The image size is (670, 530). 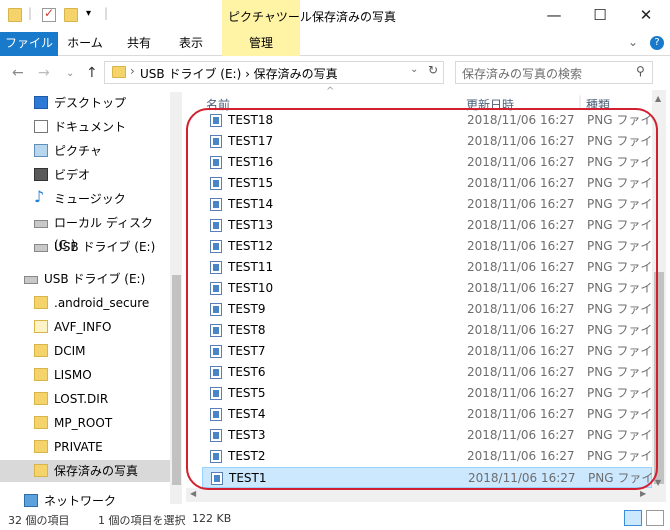 I want to click on minimize-button: —, so click(x=554, y=15).